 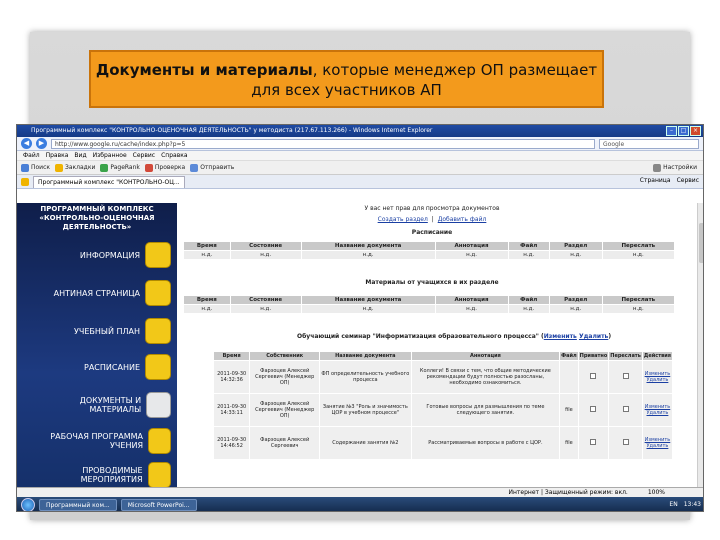 I want to click on tray-clock: 13:43, so click(x=692, y=504).